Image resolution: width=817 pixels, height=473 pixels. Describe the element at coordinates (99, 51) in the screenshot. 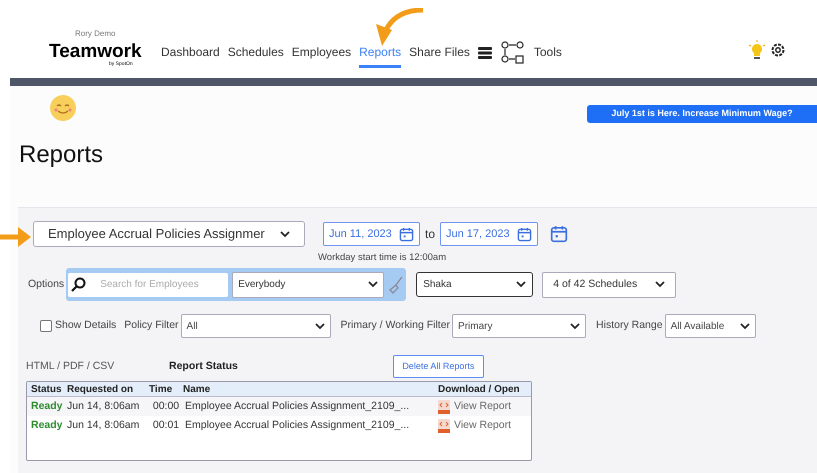

I see `logo: Teamwork` at that location.